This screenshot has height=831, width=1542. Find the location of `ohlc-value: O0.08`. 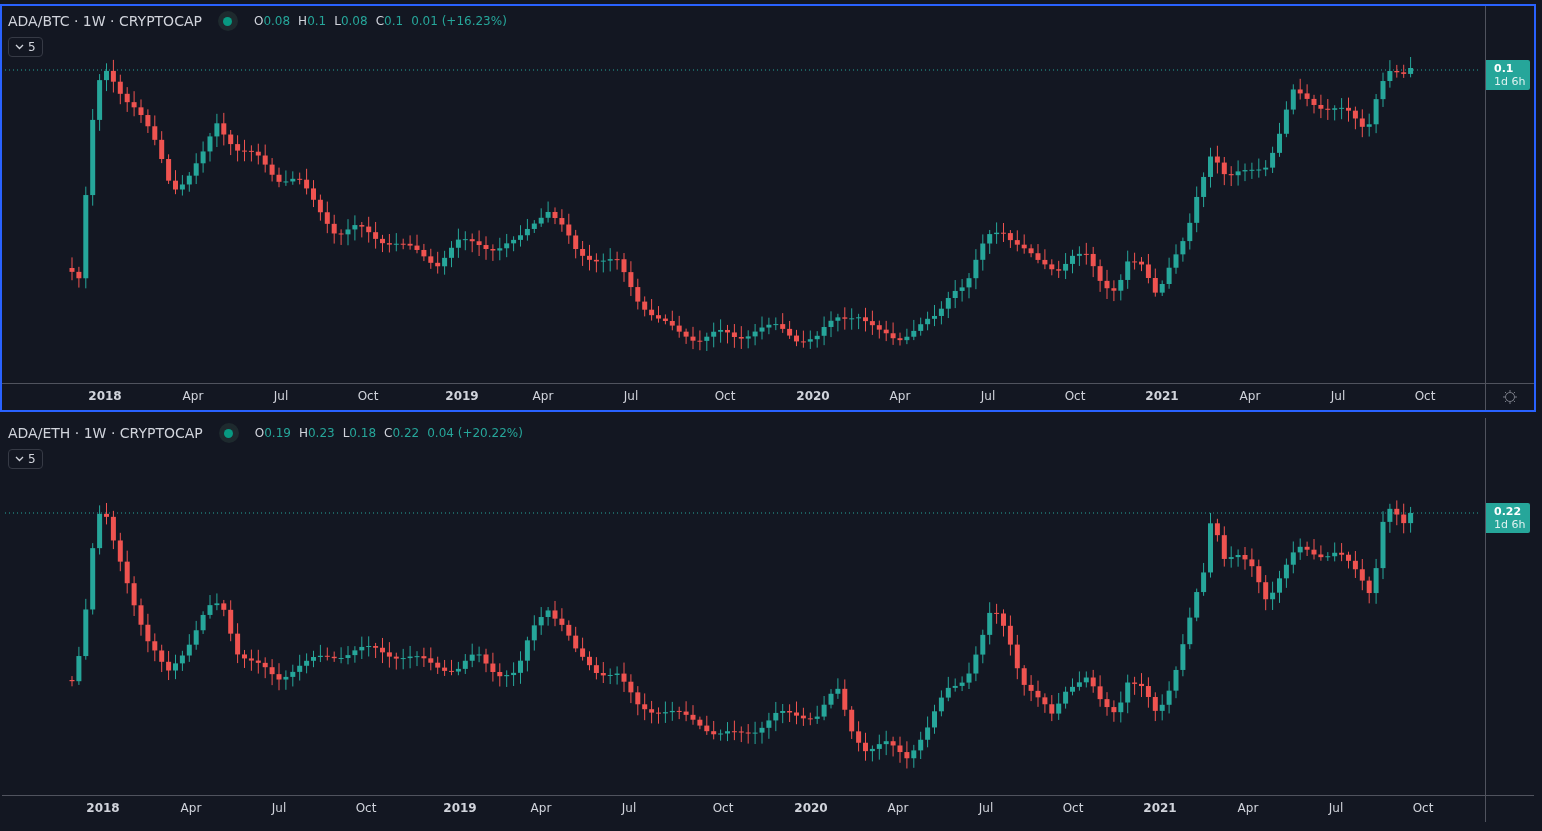

ohlc-value: O0.08 is located at coordinates (272, 21).